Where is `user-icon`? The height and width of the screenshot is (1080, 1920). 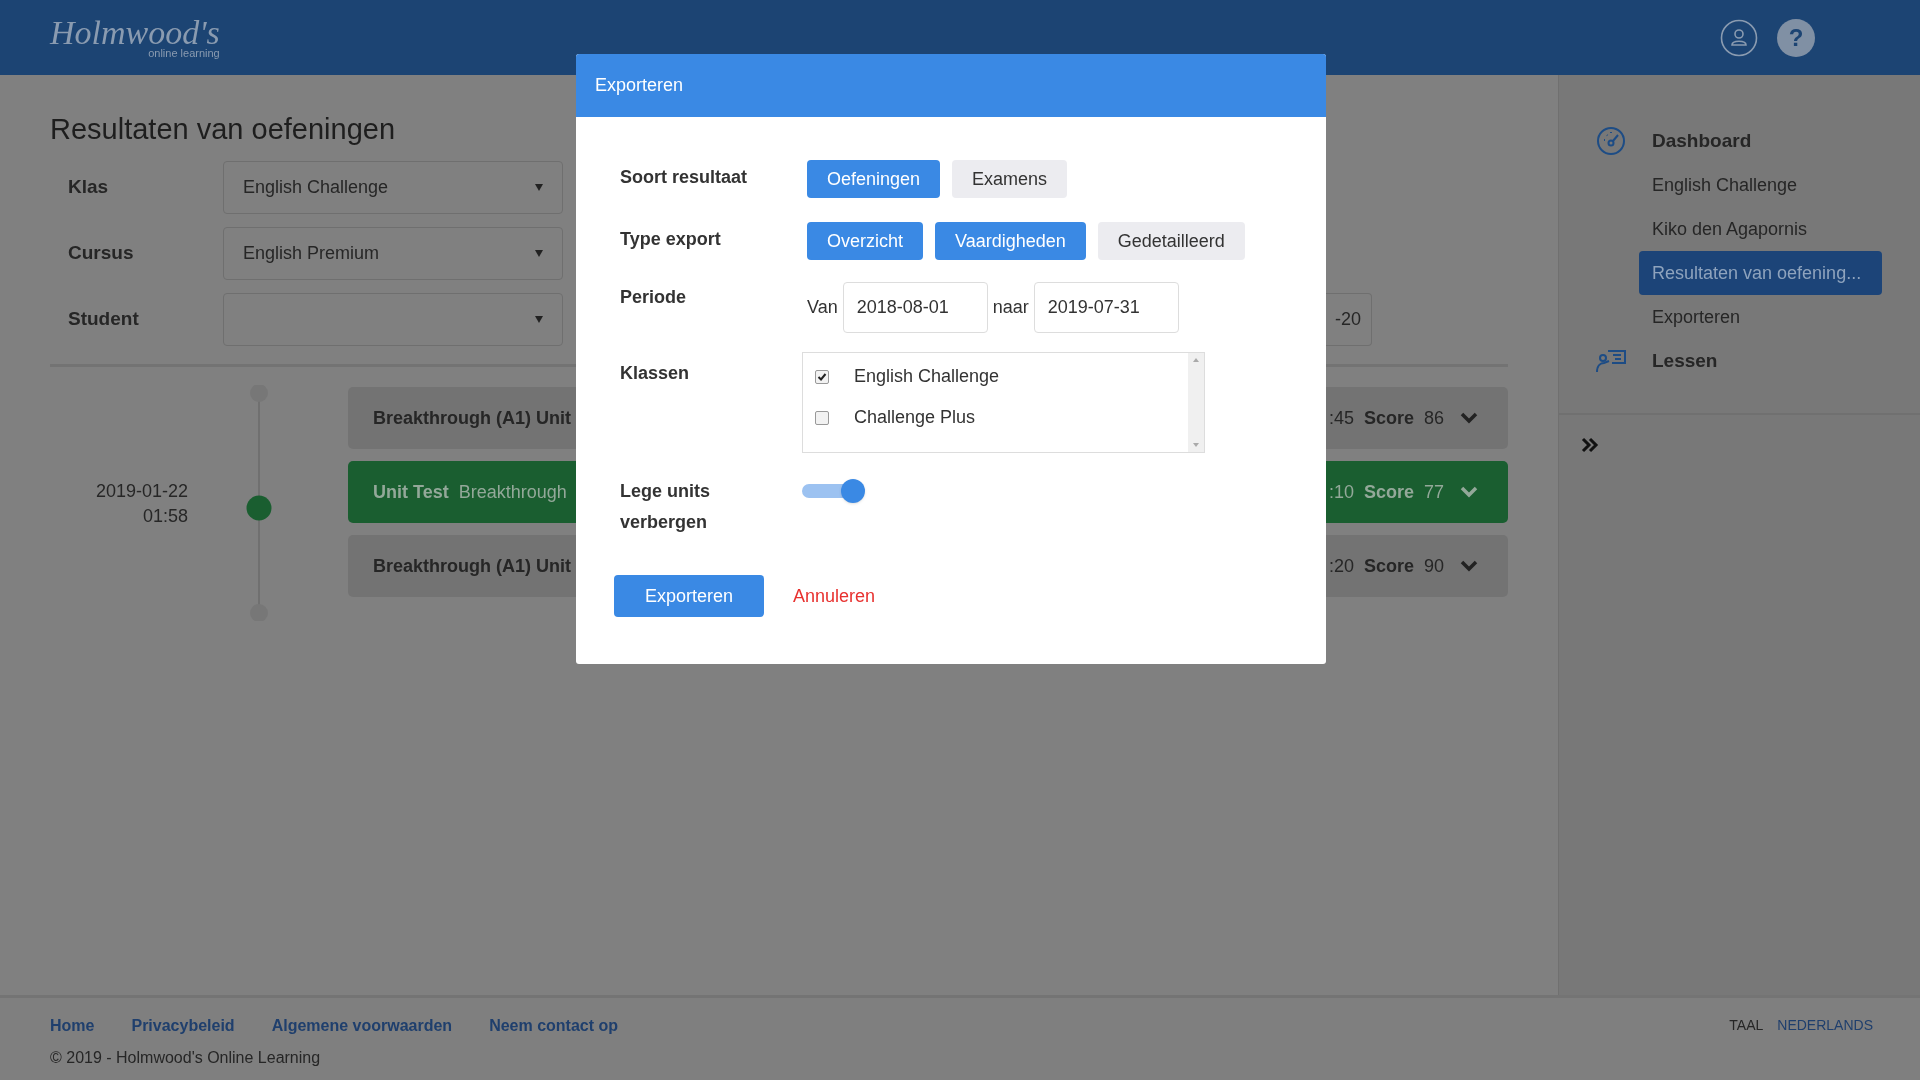
user-icon is located at coordinates (1739, 37).